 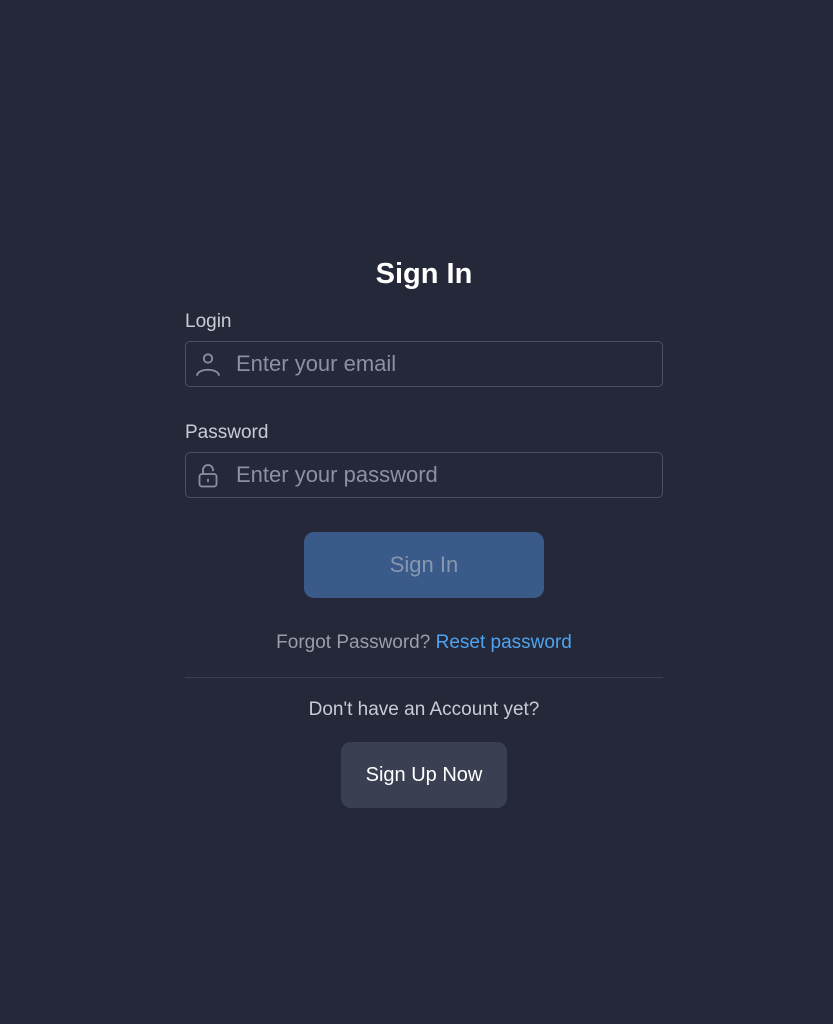 What do you see at coordinates (424, 274) in the screenshot?
I see `page-title: Sign In` at bounding box center [424, 274].